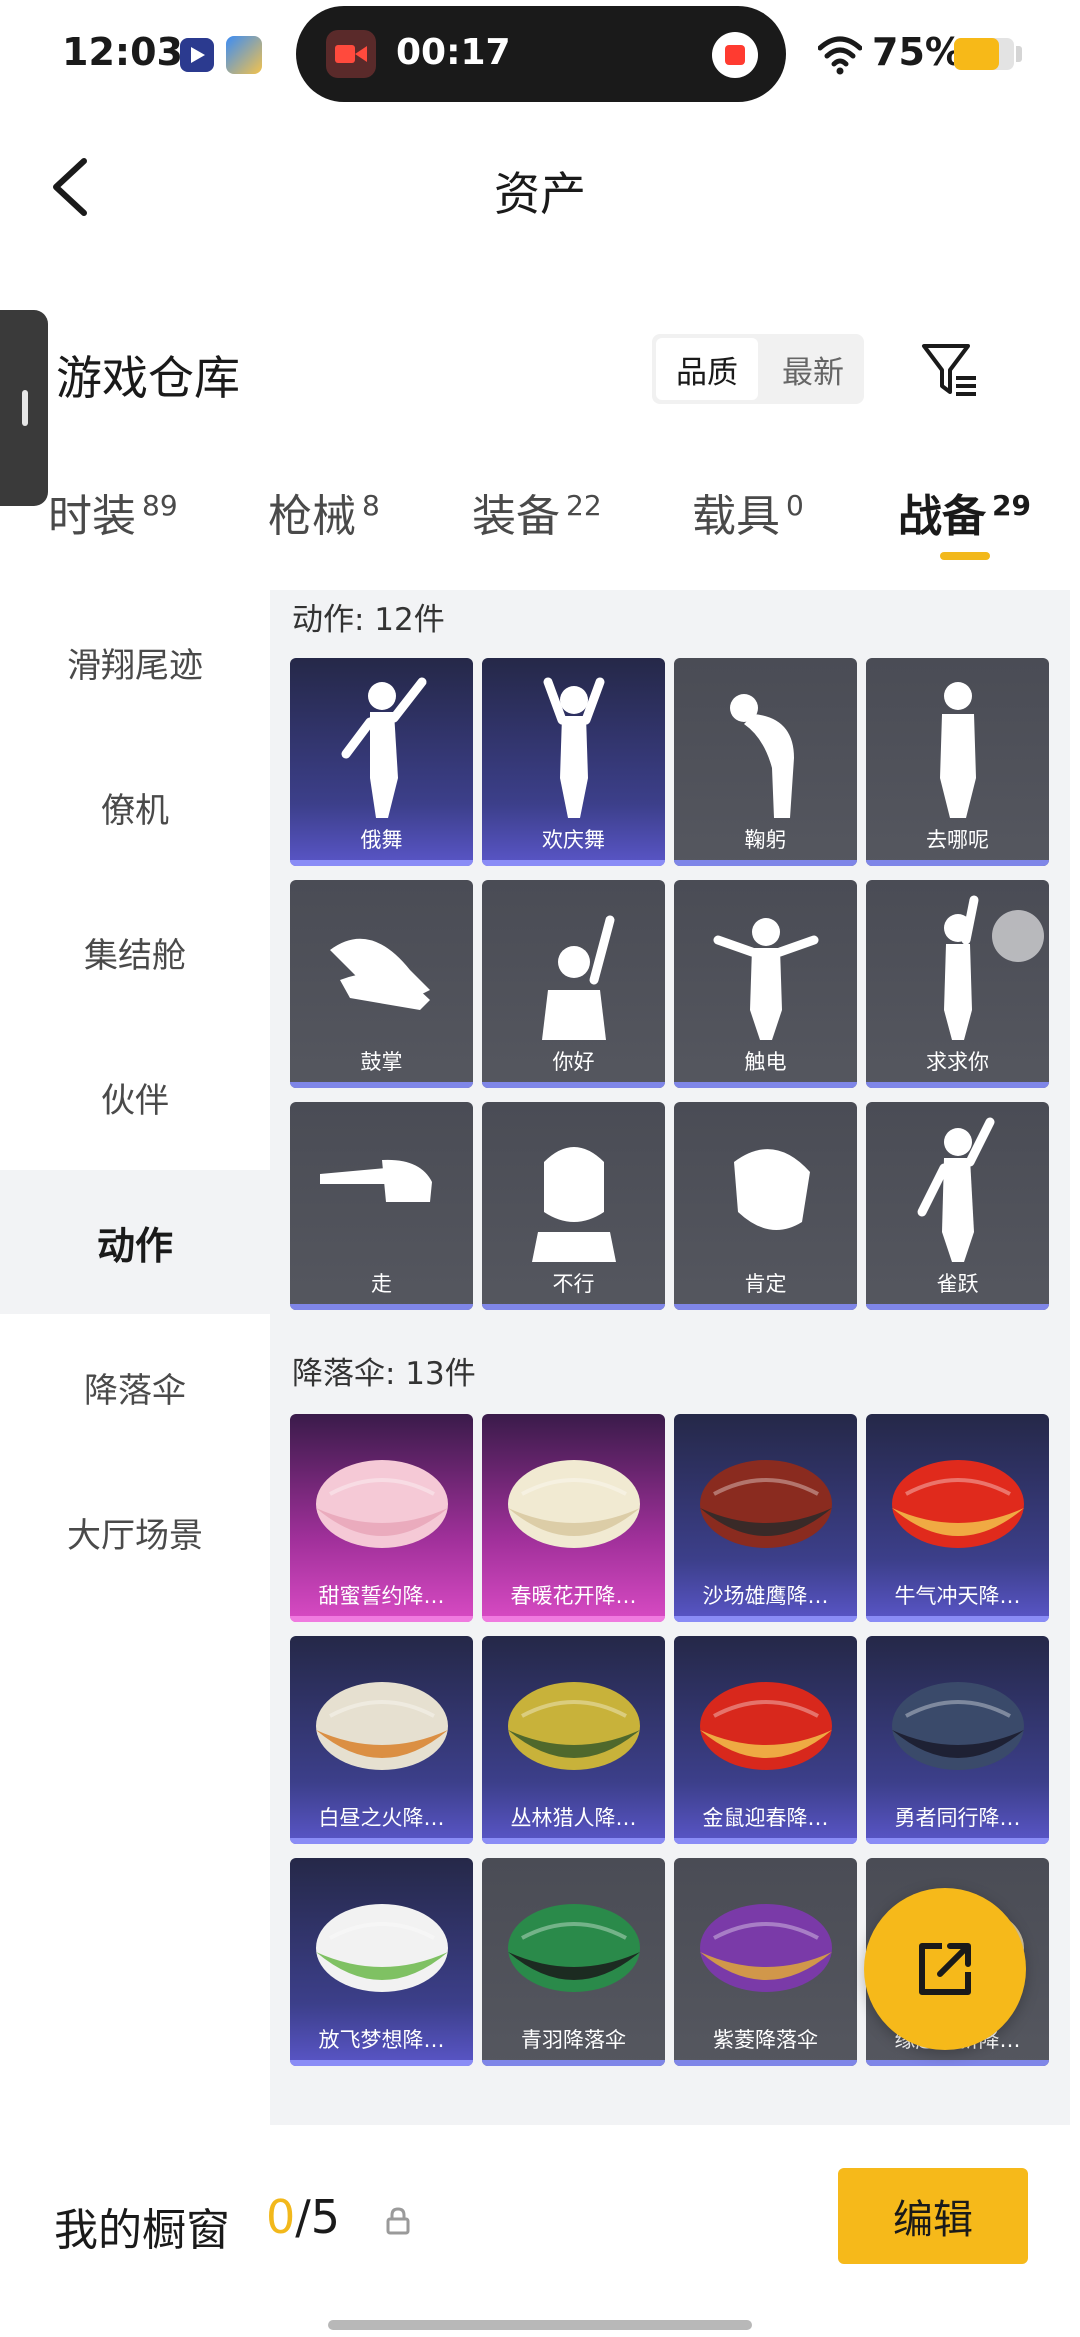 The width and height of the screenshot is (1080, 2337). What do you see at coordinates (135, 1387) in the screenshot?
I see `category-parachutes: 降落伞` at bounding box center [135, 1387].